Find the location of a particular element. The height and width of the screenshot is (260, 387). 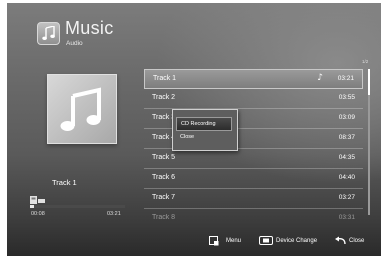

track-name: Track 8 is located at coordinates (164, 217).